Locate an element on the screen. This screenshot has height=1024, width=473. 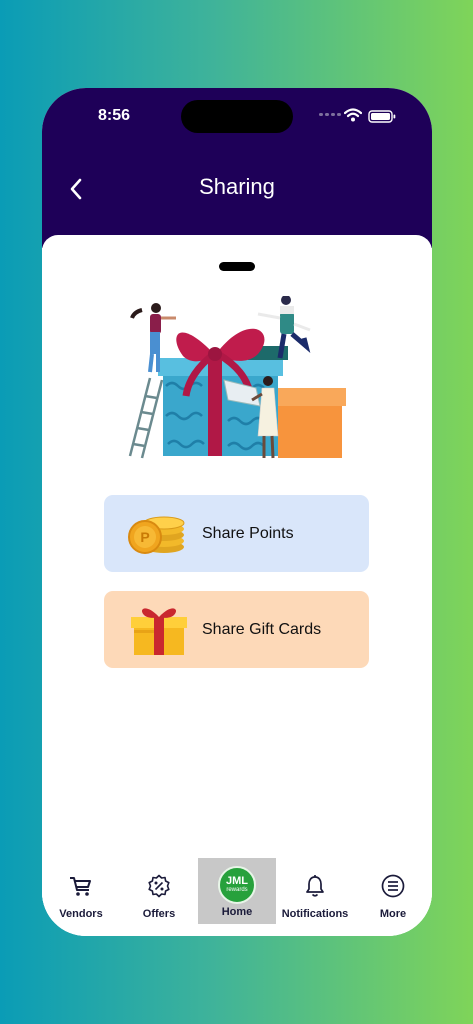
tab-vendors: Vendors is located at coordinates (81, 891).